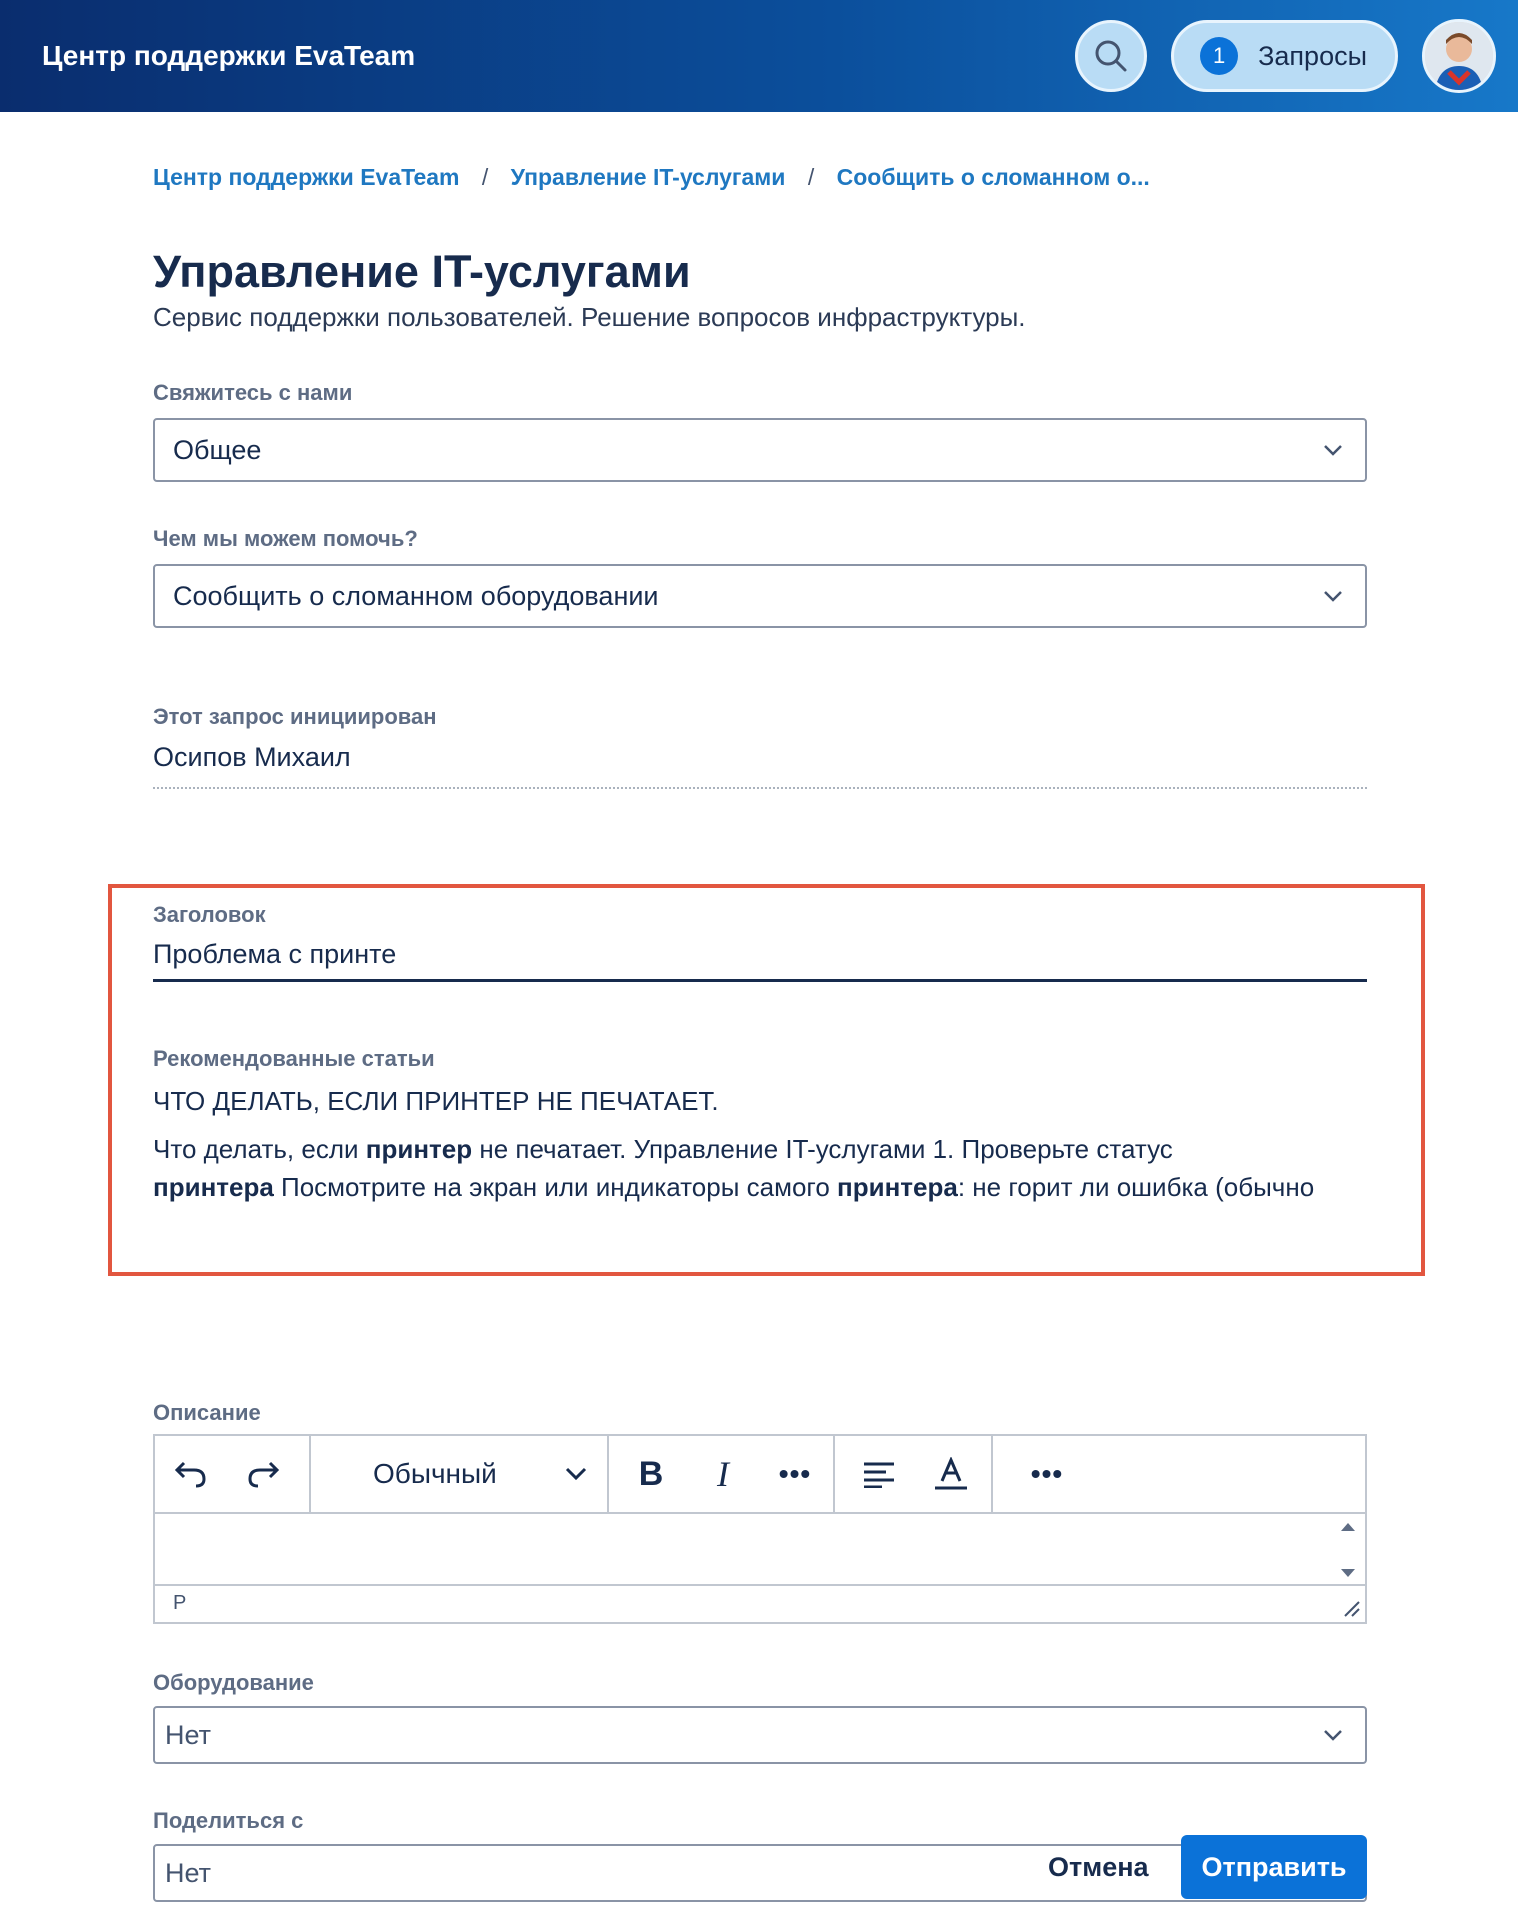 The width and height of the screenshot is (1518, 1919). What do you see at coordinates (760, 1604) in the screenshot?
I see `editor-status-bar: P` at bounding box center [760, 1604].